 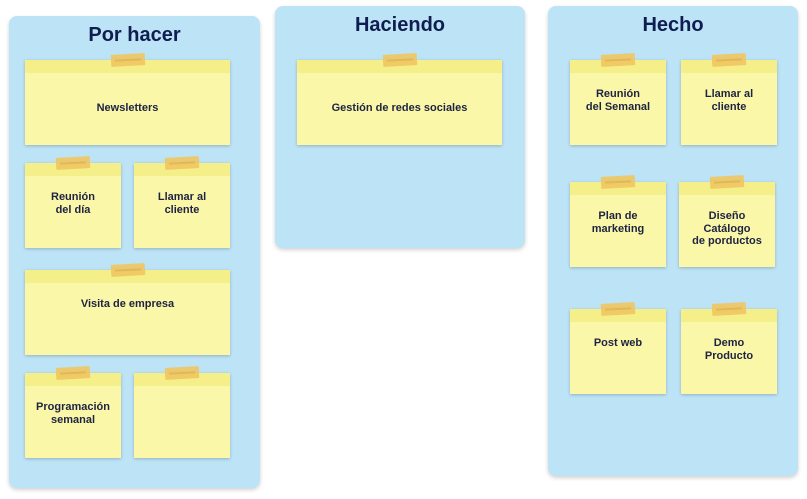 I want to click on column-title: Hecho, so click(x=673, y=25).